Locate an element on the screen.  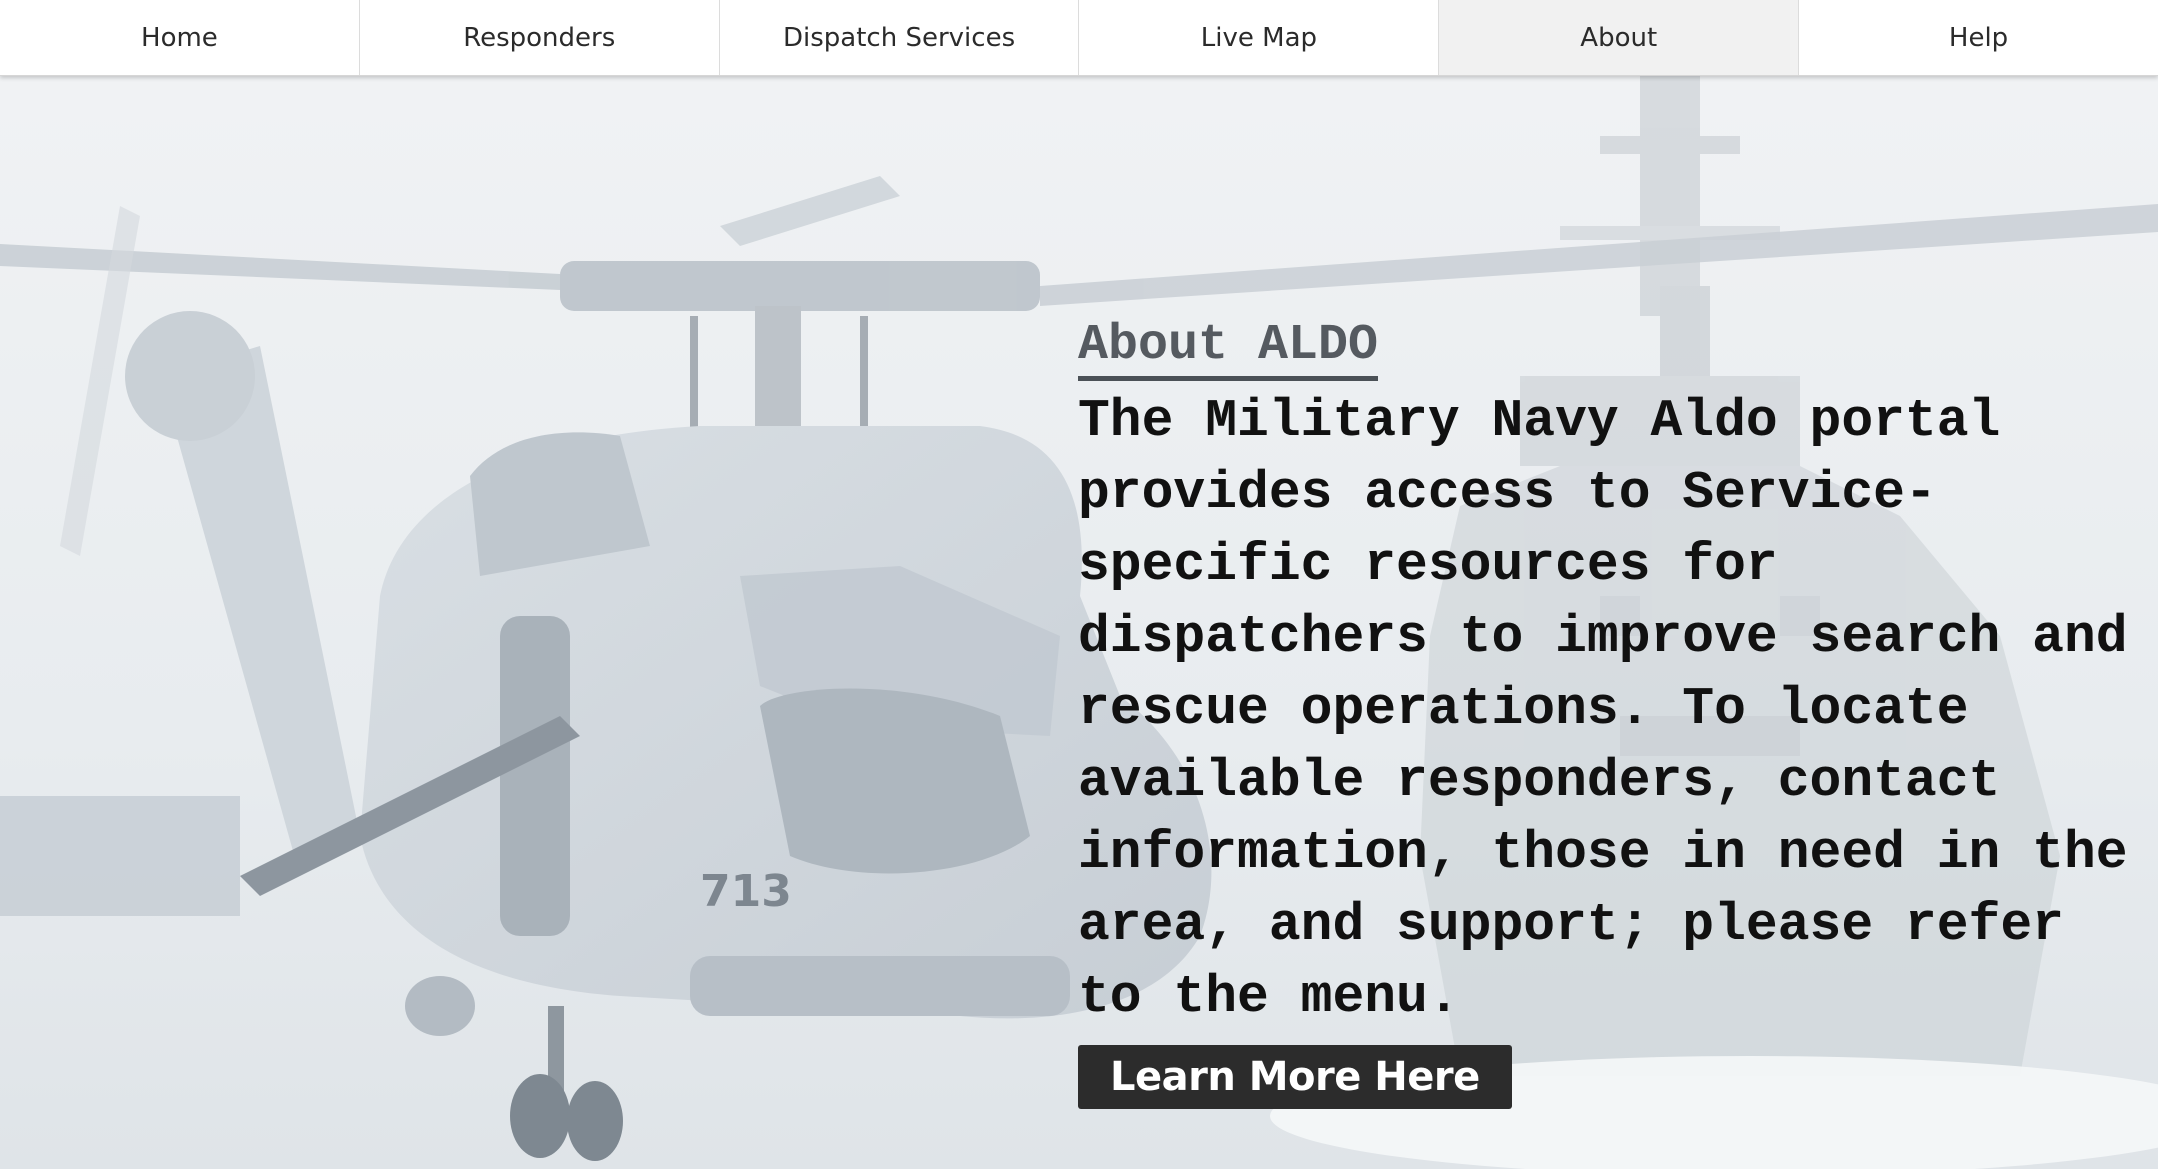
nav-item-home: Home is located at coordinates (180, 37).